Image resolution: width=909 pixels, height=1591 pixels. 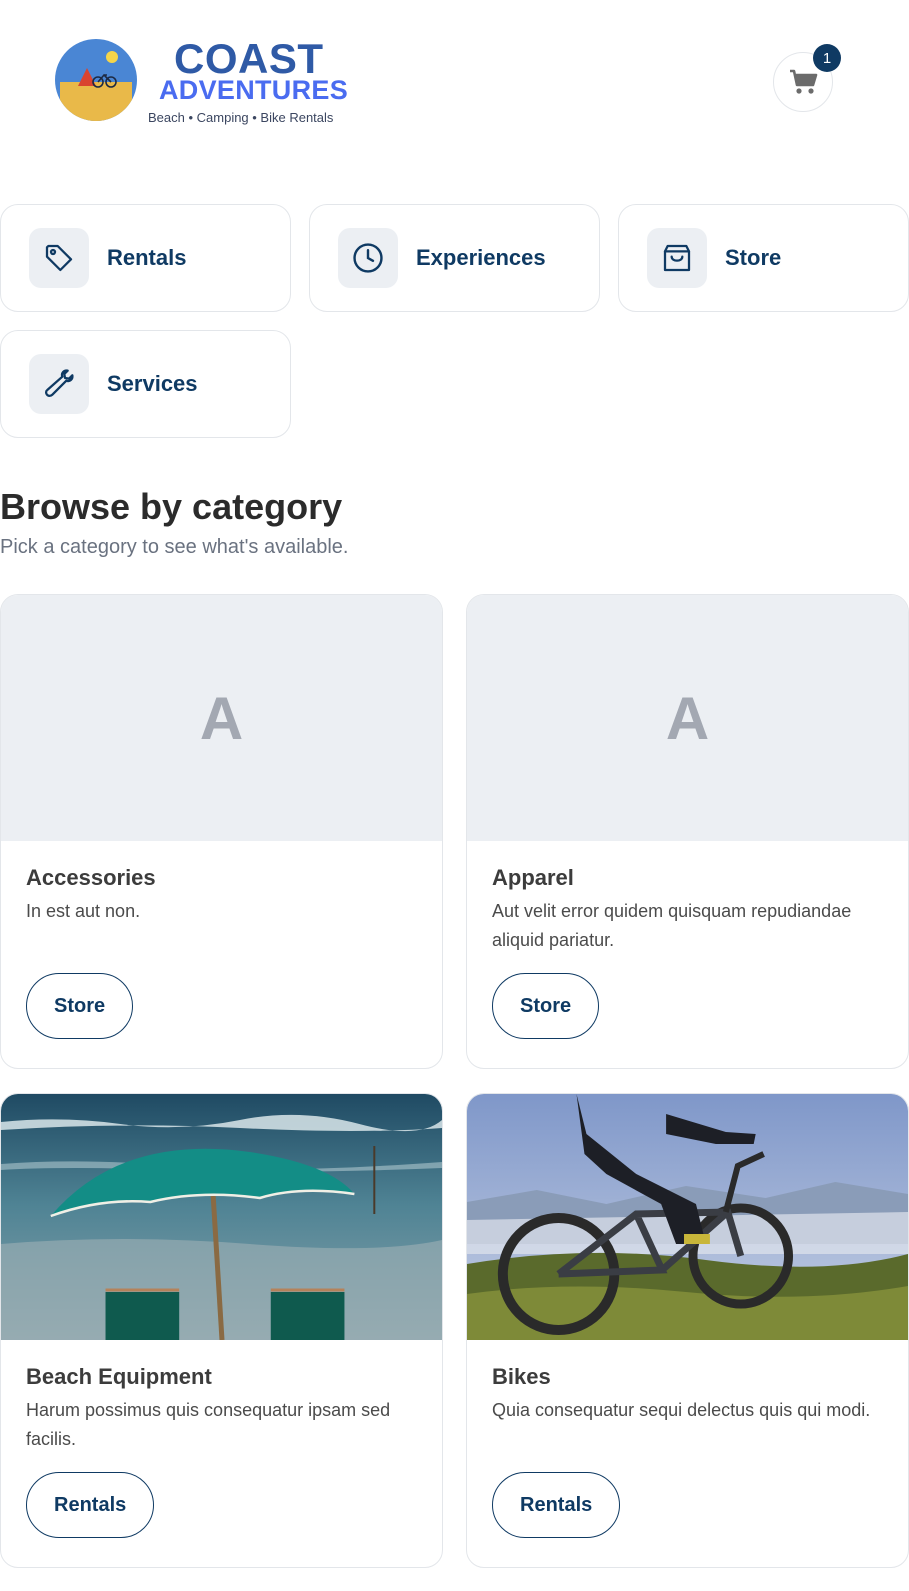 I want to click on card-title: Apparel, so click(x=533, y=877).